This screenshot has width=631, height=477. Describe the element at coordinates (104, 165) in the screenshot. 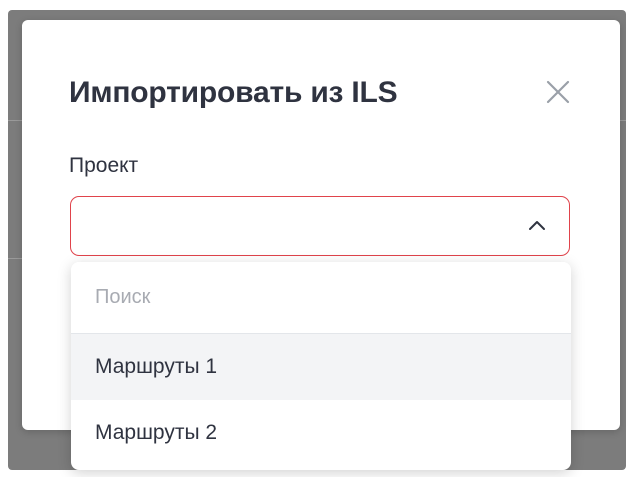

I see `project-label: Проект` at that location.